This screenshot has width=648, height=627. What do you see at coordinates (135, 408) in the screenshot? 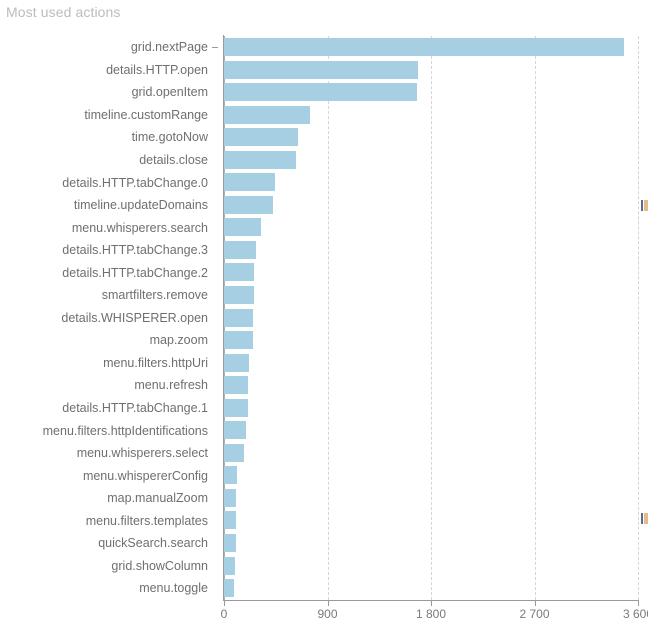
I see `category-label: details.HTTP.tabChange.1` at bounding box center [135, 408].